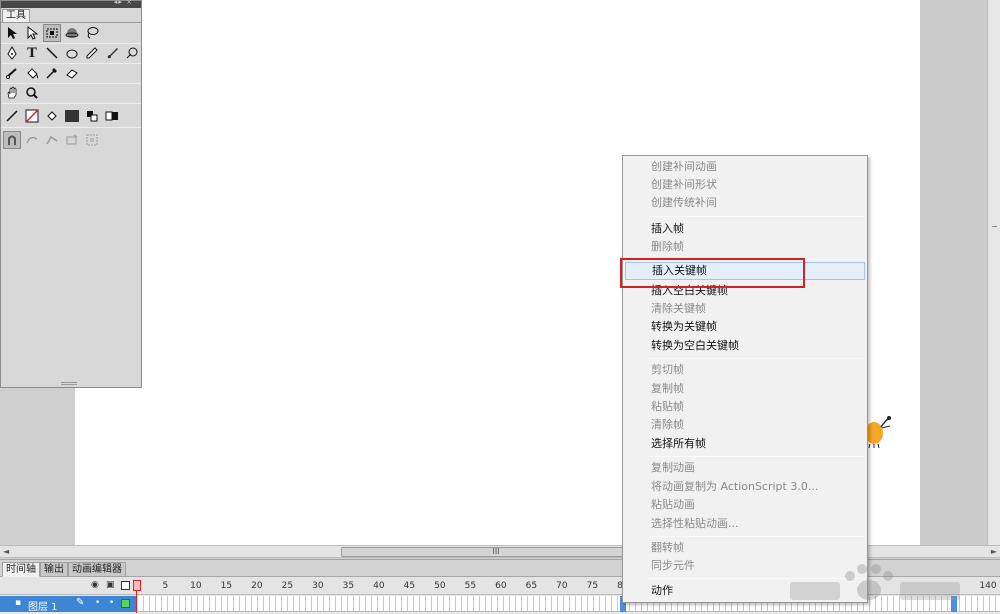 Image resolution: width=1000 pixels, height=614 pixels. I want to click on menu-item-select-all-frames: 选择所有帧, so click(745, 444).